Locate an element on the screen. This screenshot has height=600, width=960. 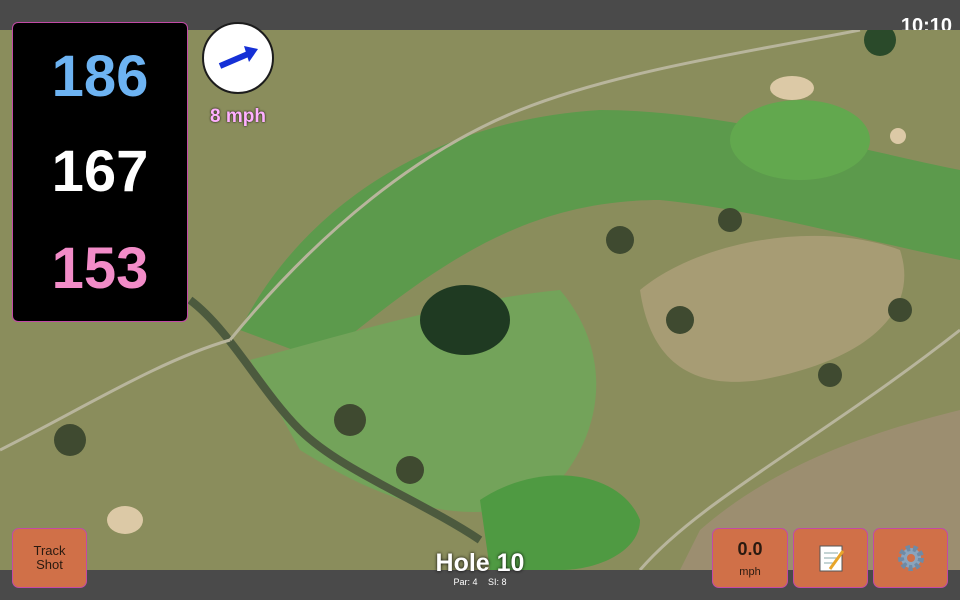
notes-button is located at coordinates (830, 558).